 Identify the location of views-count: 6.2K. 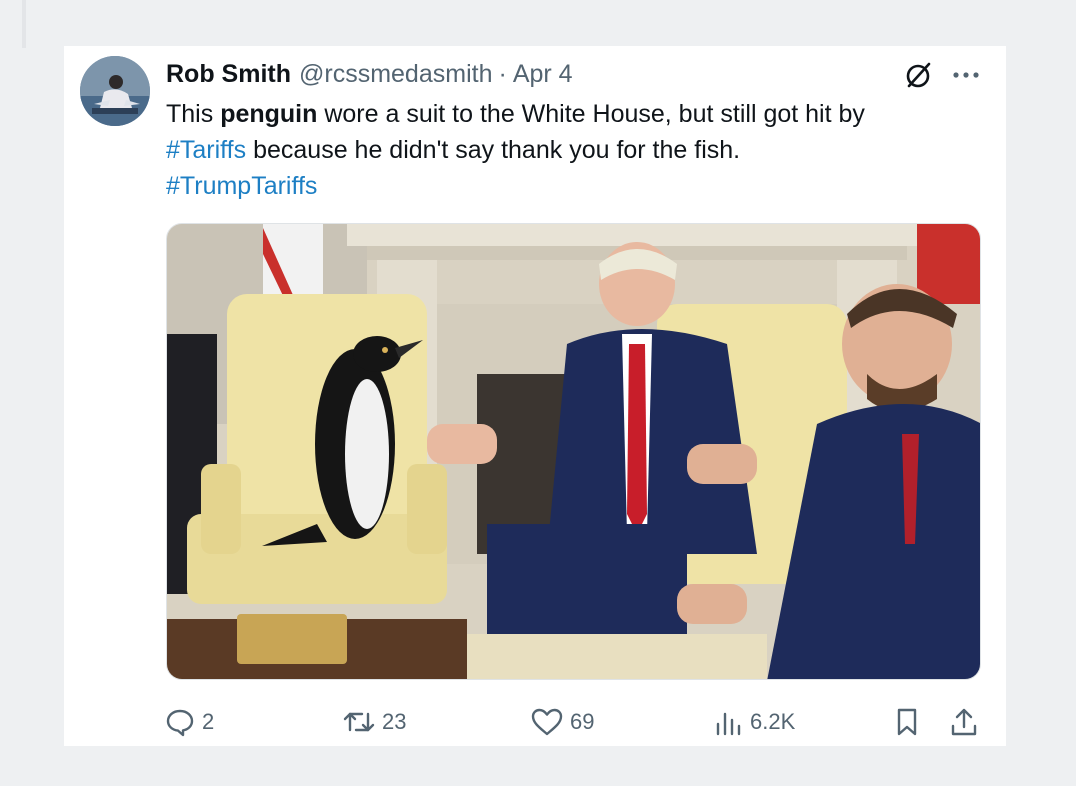
(773, 721).